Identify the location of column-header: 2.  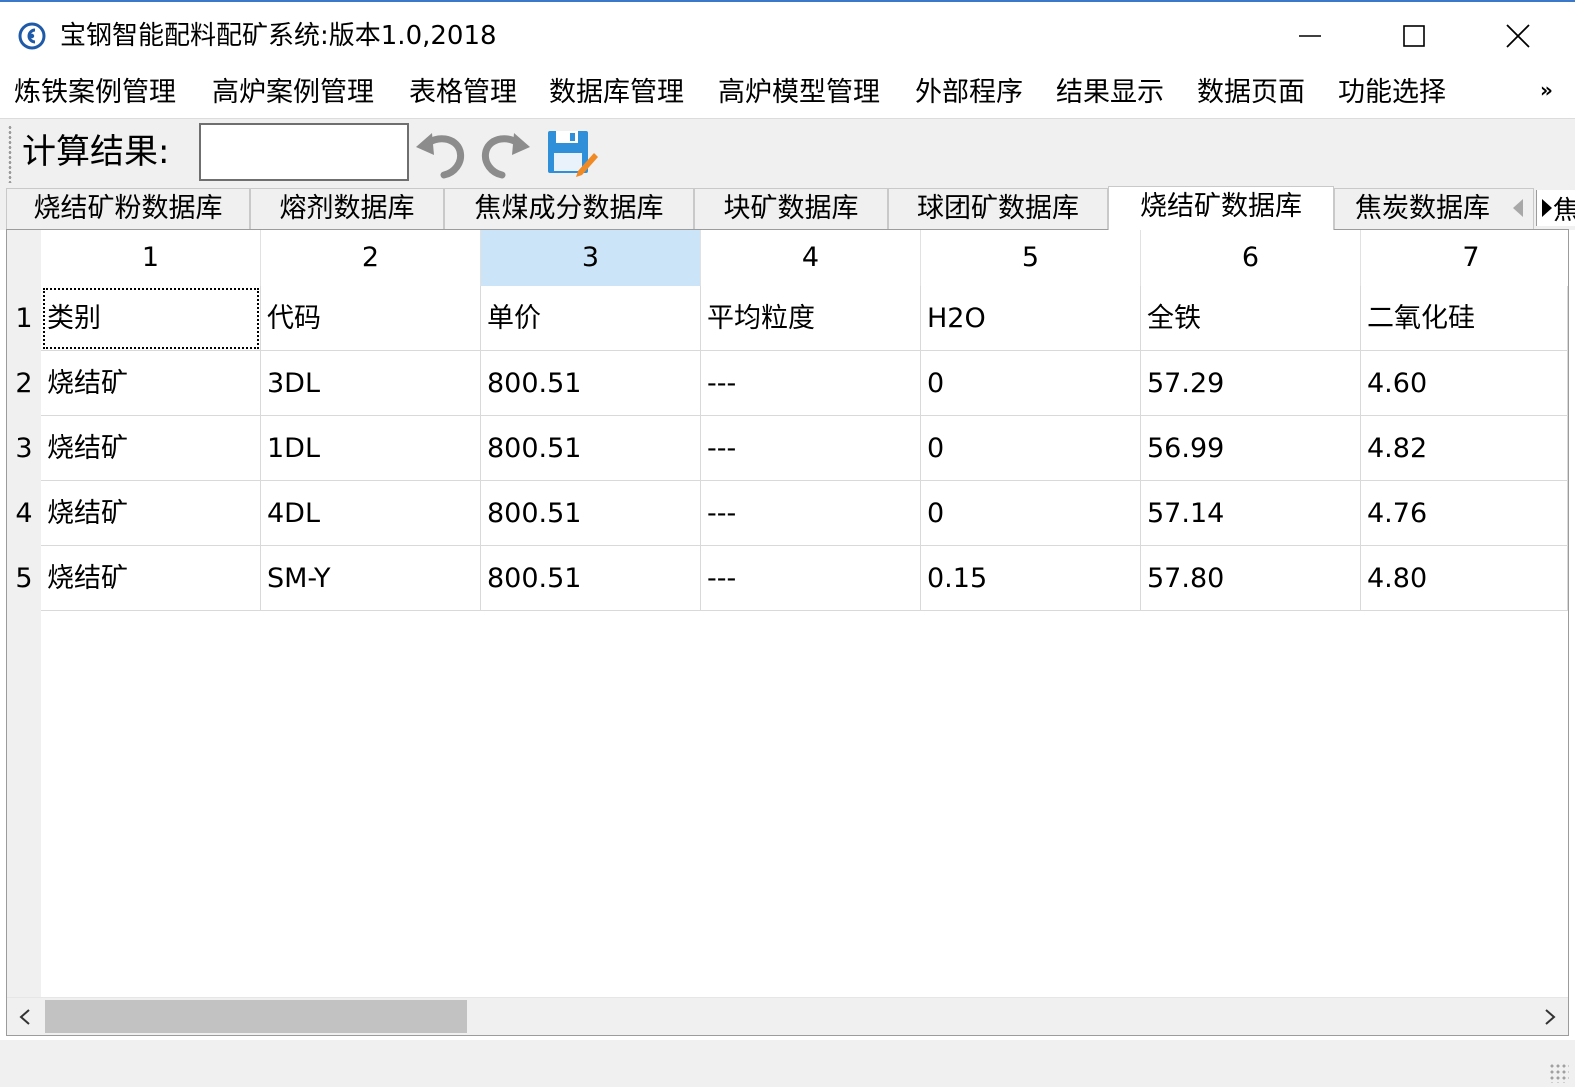
(371, 258).